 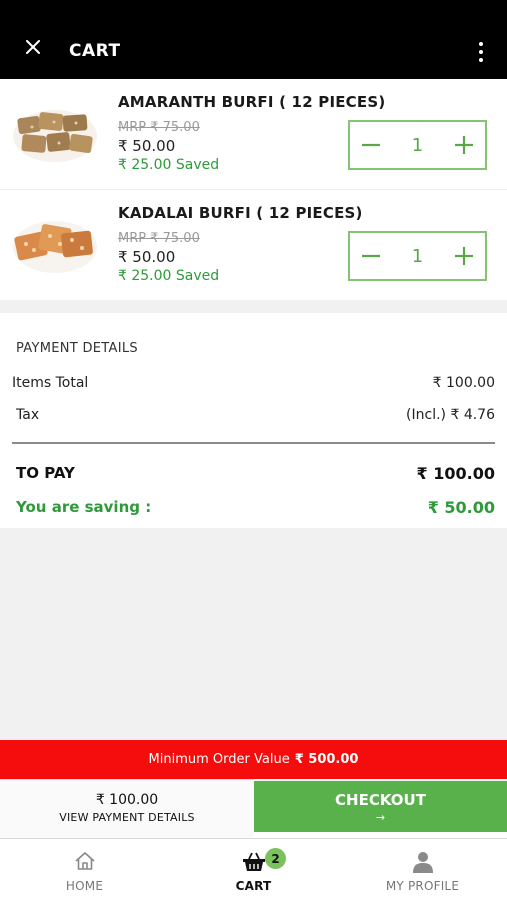 I want to click on nav-item-profile: MY PROFILE, so click(x=422, y=869).